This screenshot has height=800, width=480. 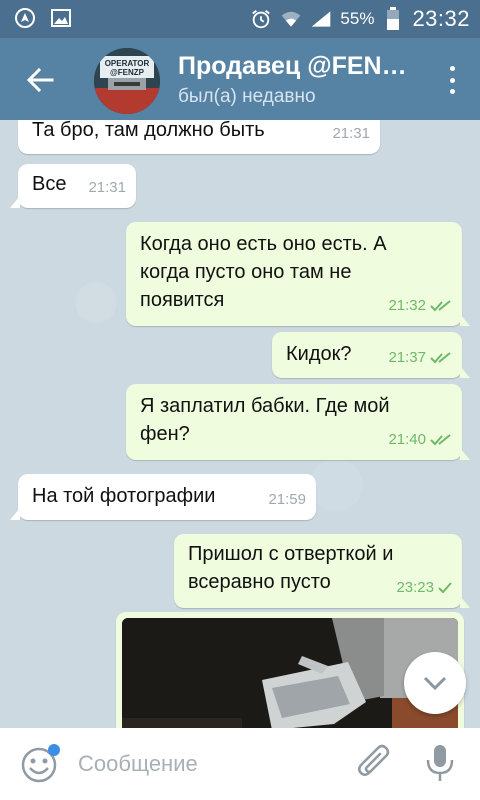 What do you see at coordinates (371, 355) in the screenshot?
I see `message-bubble: Кидок? 21:37` at bounding box center [371, 355].